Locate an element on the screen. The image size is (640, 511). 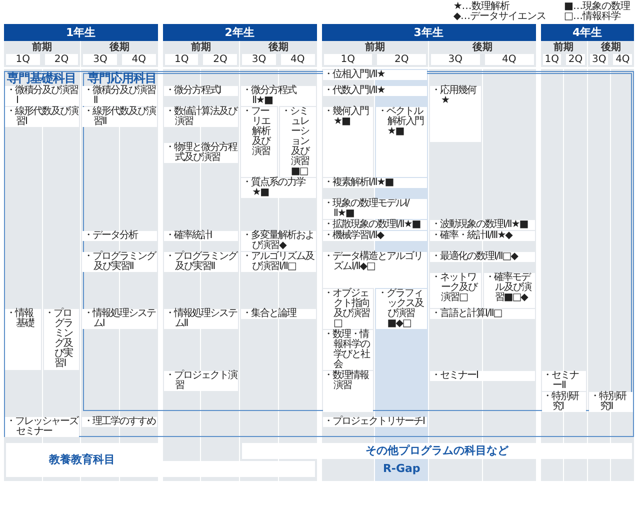
course-item: ・プロジェクトリサーチⅠ is located at coordinates (375, 421).